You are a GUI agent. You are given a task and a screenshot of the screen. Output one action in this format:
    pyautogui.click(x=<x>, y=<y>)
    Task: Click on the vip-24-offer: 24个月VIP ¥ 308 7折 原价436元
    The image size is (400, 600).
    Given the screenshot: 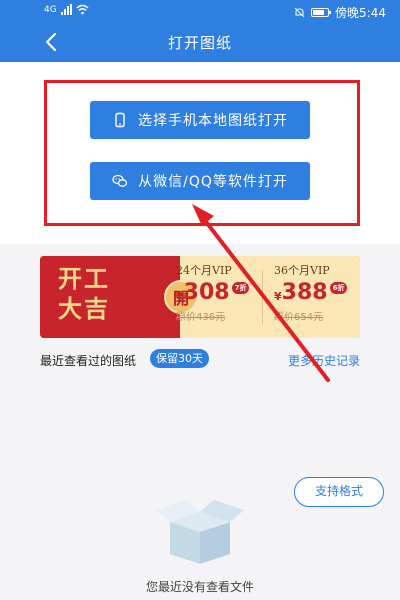 What is the action you would take?
    pyautogui.click(x=221, y=292)
    